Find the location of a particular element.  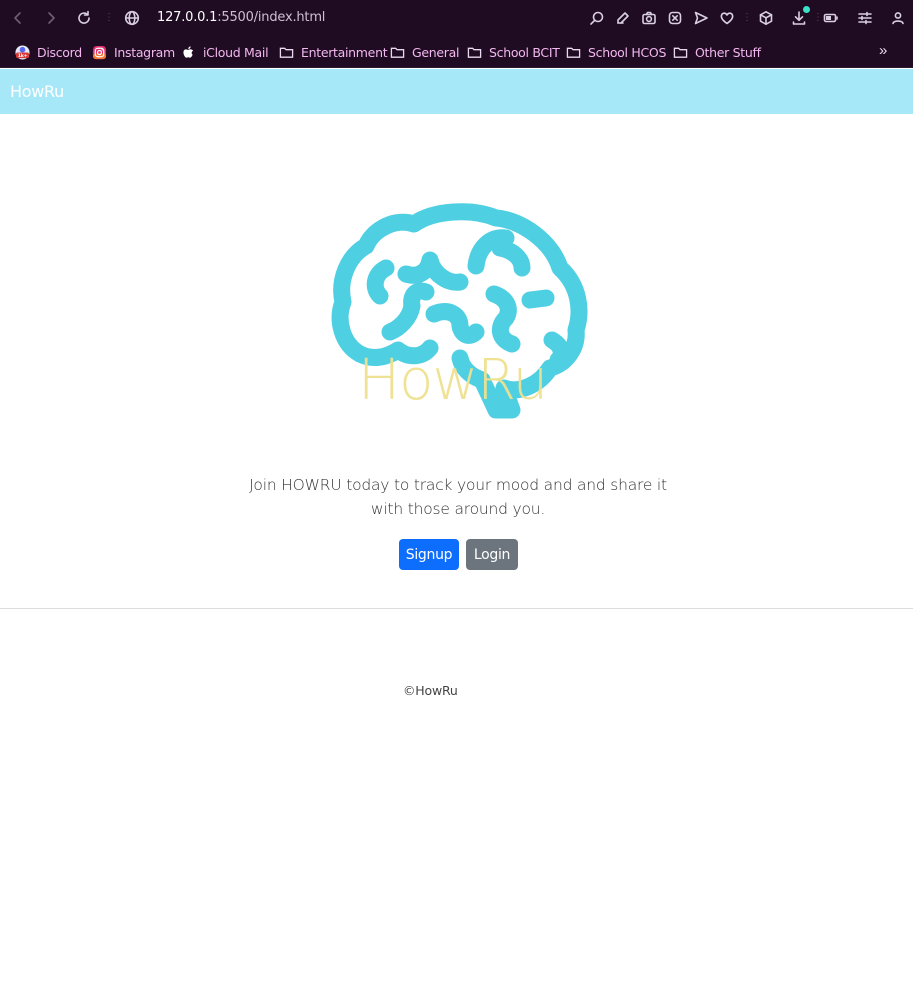

close-box-icon is located at coordinates (675, 18).